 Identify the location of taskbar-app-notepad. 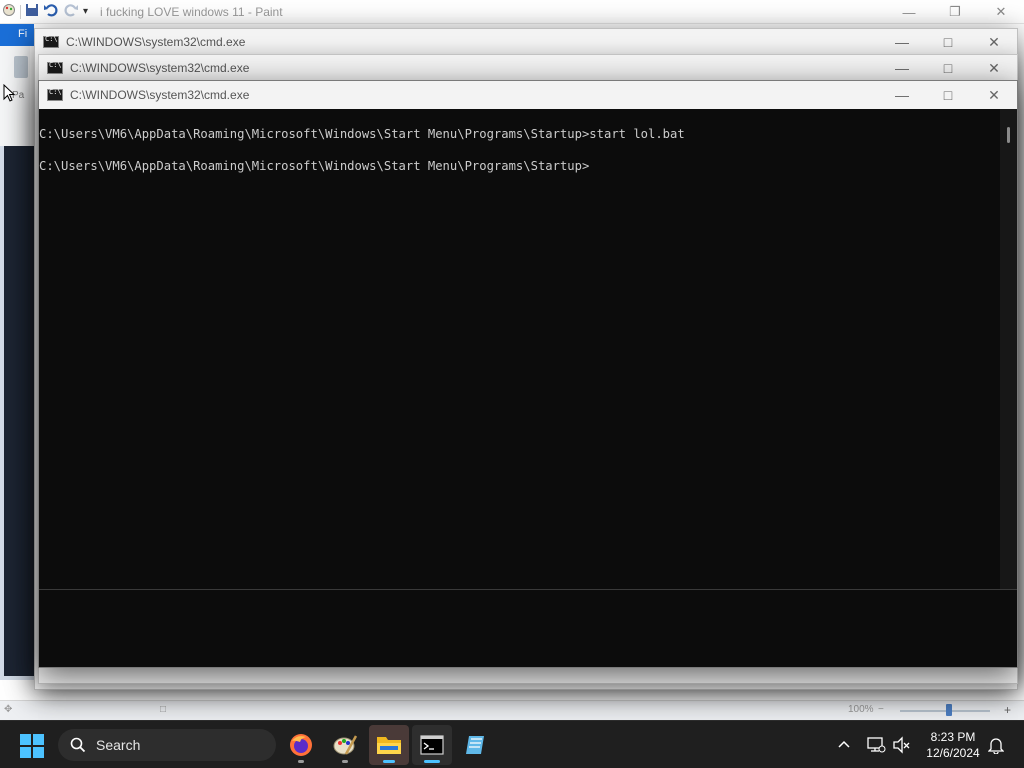
(476, 745).